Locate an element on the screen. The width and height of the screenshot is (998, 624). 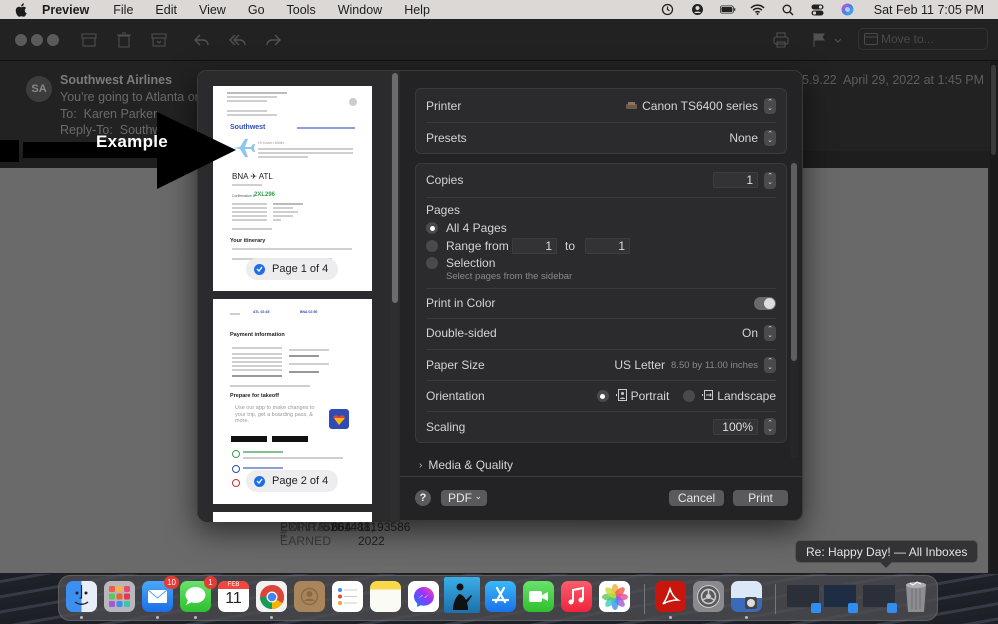
double-sided-popup-chevron-icon: ⌃ ⌄ is located at coordinates (770, 333).